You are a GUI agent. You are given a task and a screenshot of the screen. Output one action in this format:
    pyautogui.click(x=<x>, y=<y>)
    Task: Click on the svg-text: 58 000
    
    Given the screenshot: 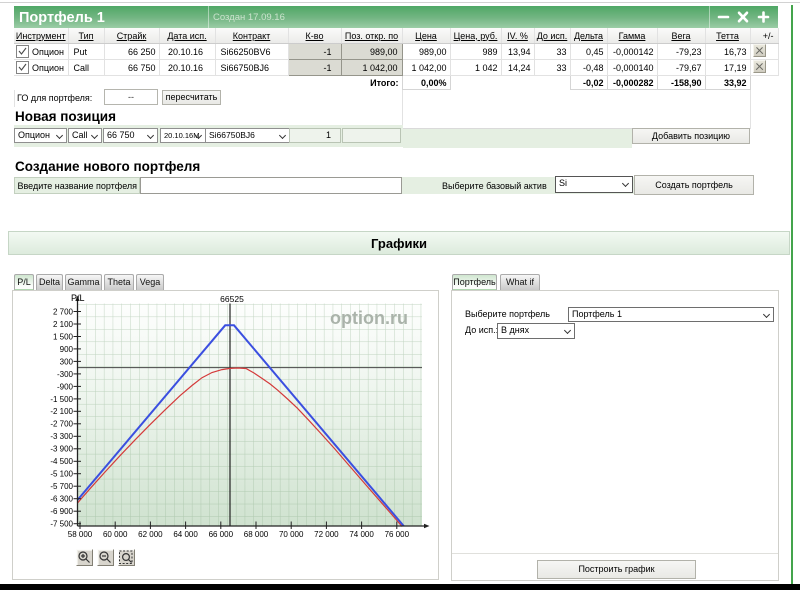 What is the action you would take?
    pyautogui.click(x=80, y=534)
    